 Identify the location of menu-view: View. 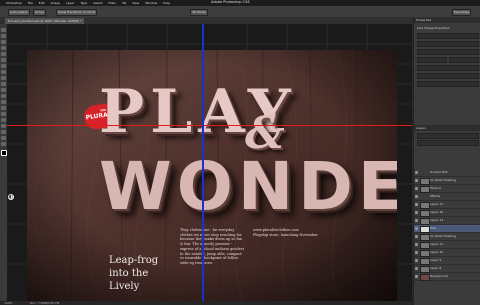
(135, 3).